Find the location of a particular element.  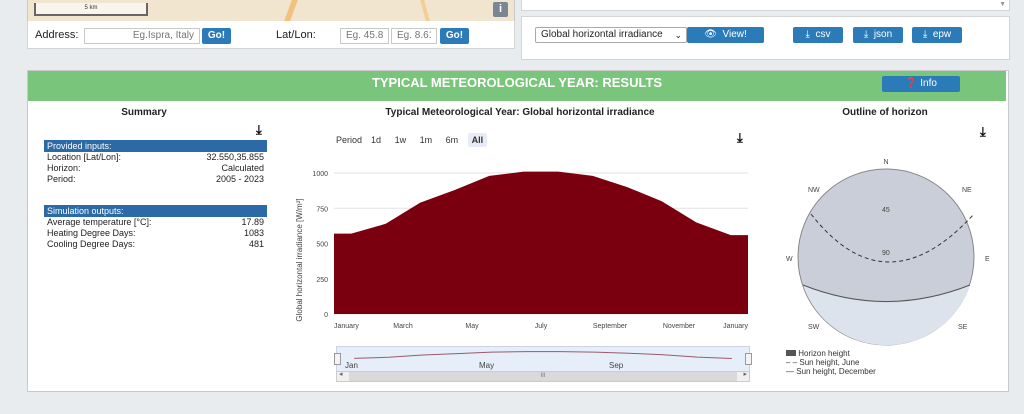

horizon-download-icon: ⤓ is located at coordinates (983, 131).